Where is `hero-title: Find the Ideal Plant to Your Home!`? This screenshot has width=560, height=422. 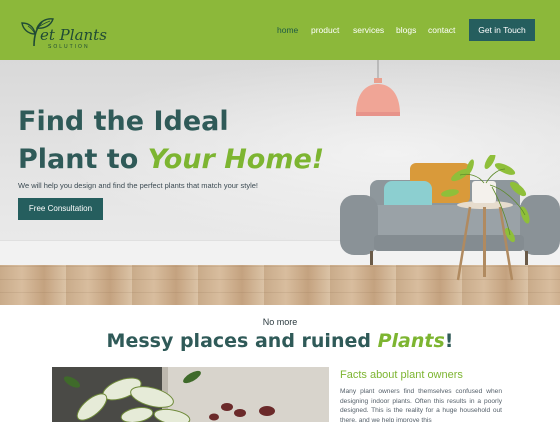
hero-title: Find the Ideal Plant to Your Home! is located at coordinates (171, 141).